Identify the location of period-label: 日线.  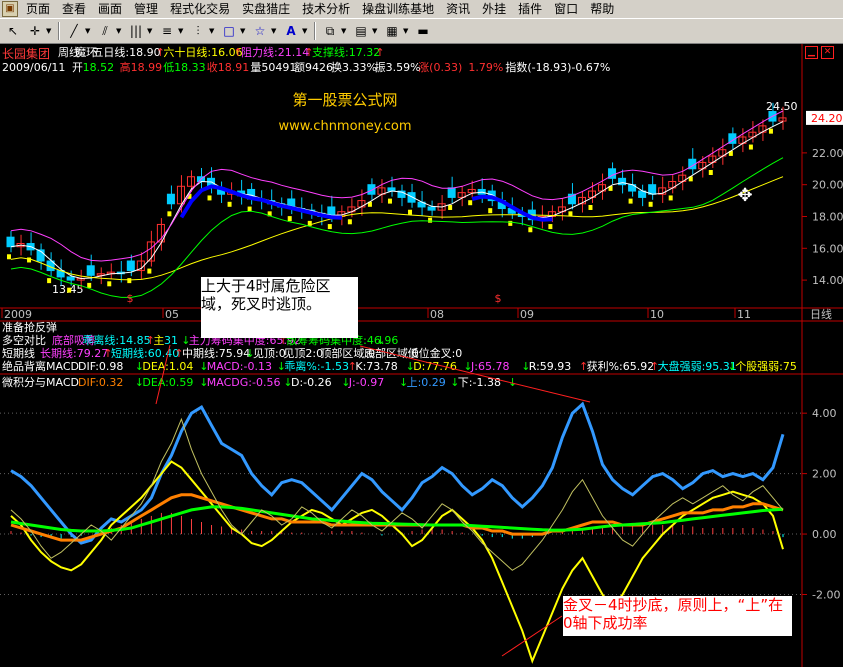
(821, 314).